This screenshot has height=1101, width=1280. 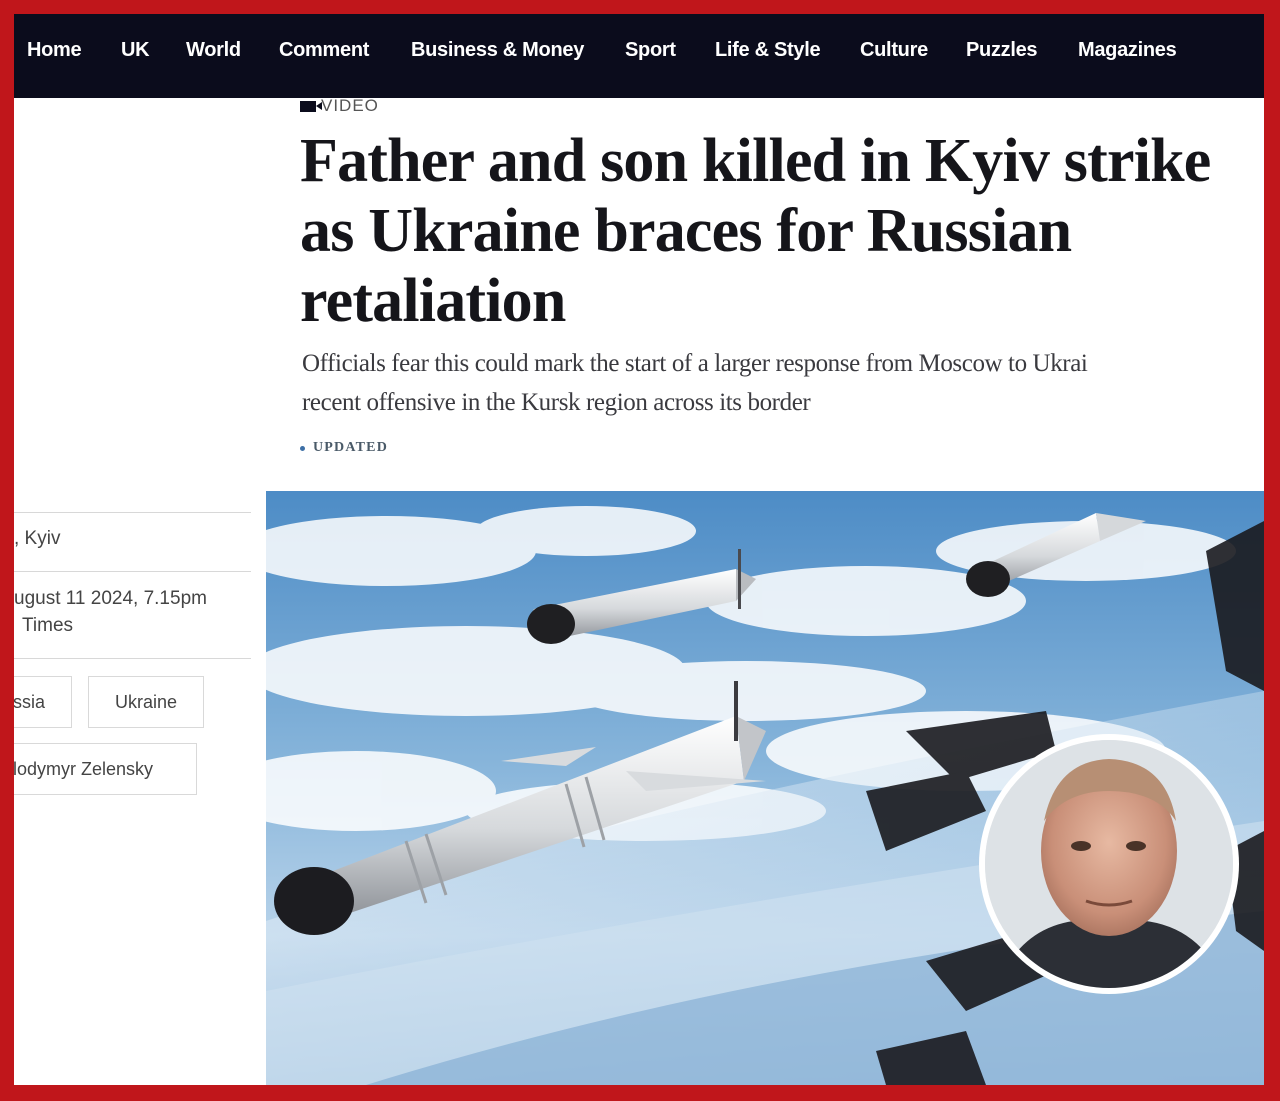 I want to click on video-camera-icon, so click(x=311, y=106).